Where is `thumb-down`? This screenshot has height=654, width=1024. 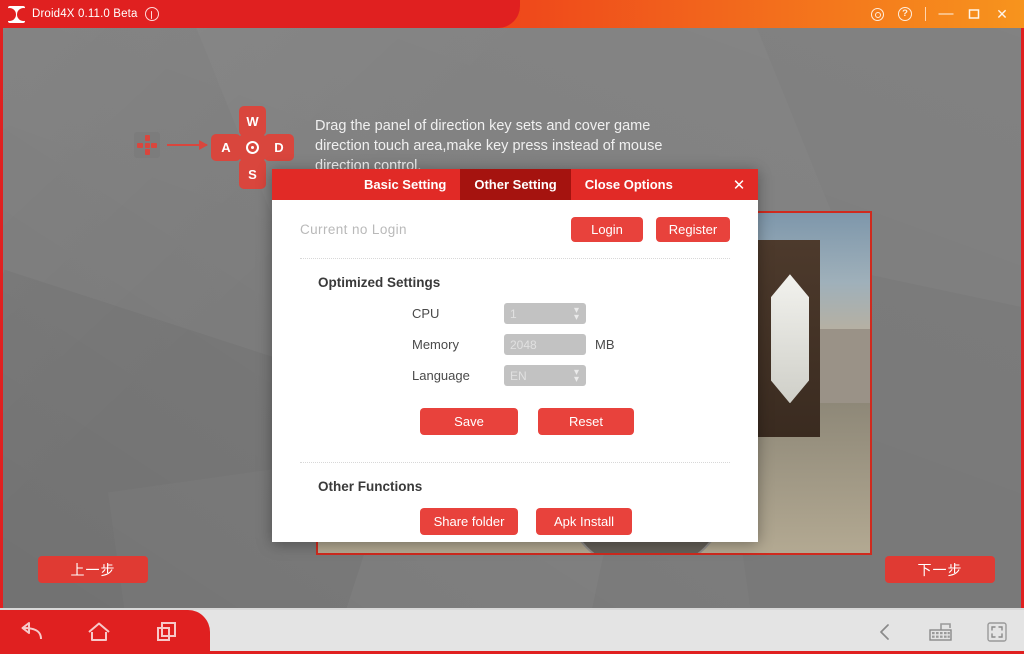 thumb-down is located at coordinates (147, 152).